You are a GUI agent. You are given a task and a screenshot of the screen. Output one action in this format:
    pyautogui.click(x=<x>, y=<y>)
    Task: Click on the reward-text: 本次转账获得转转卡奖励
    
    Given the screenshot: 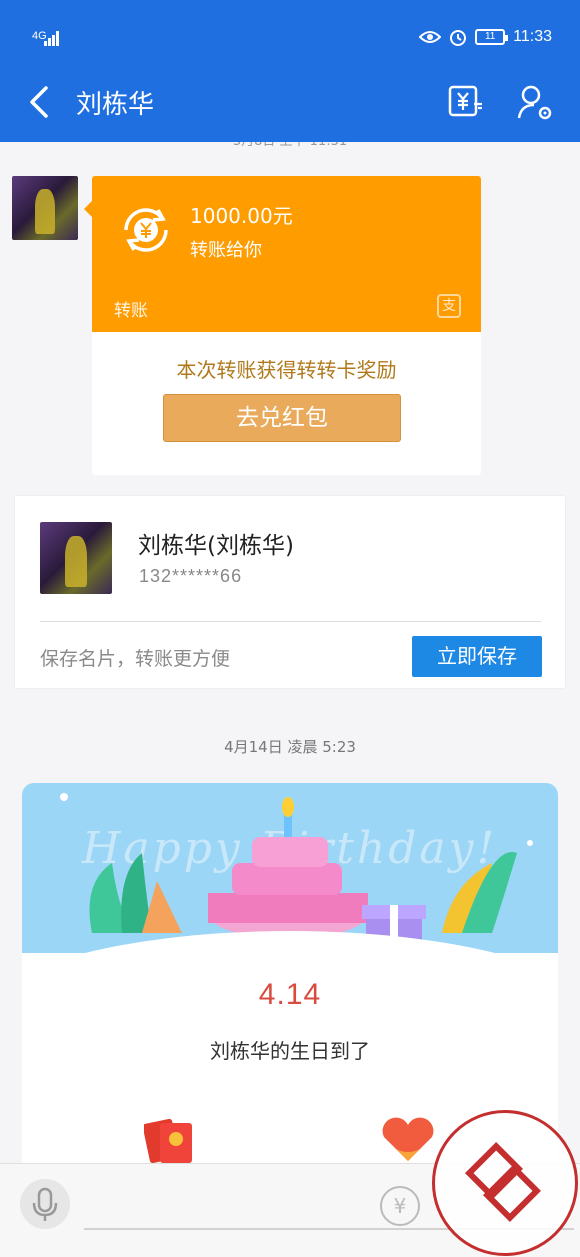 What is the action you would take?
    pyautogui.click(x=286, y=370)
    